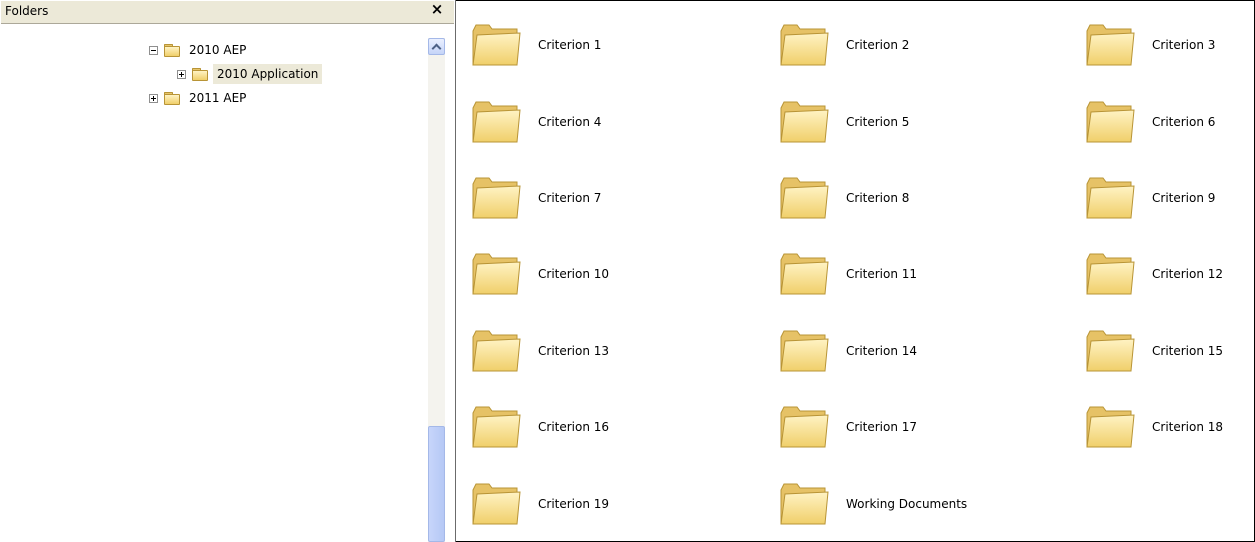 This screenshot has width=1255, height=542. I want to click on tree-item-label: 2010 AEP, so click(217, 50).